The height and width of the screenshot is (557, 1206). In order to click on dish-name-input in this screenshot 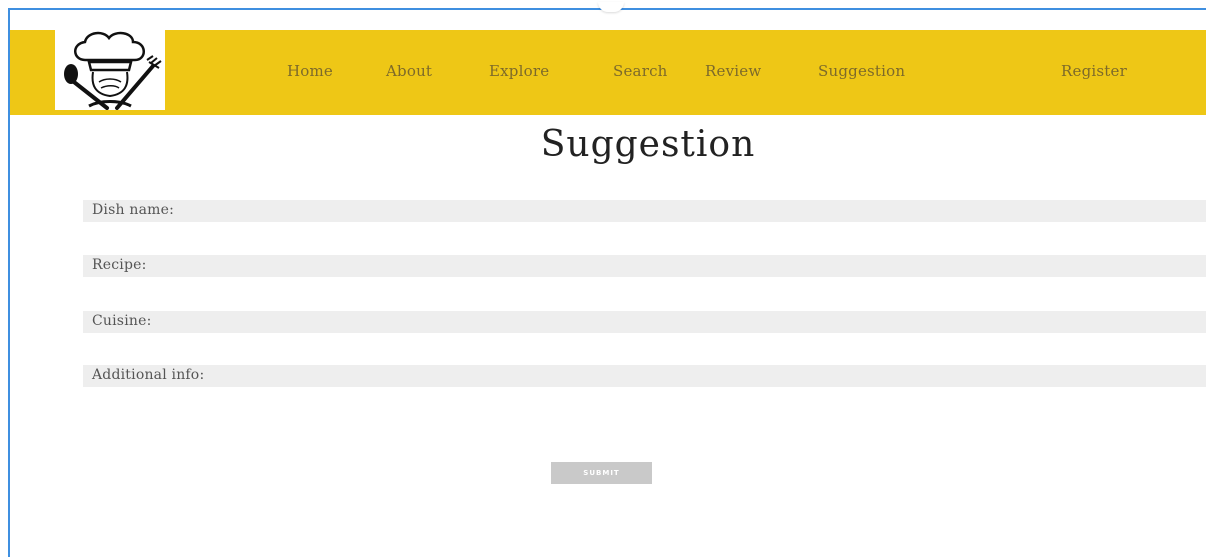, I will do `click(730, 212)`.